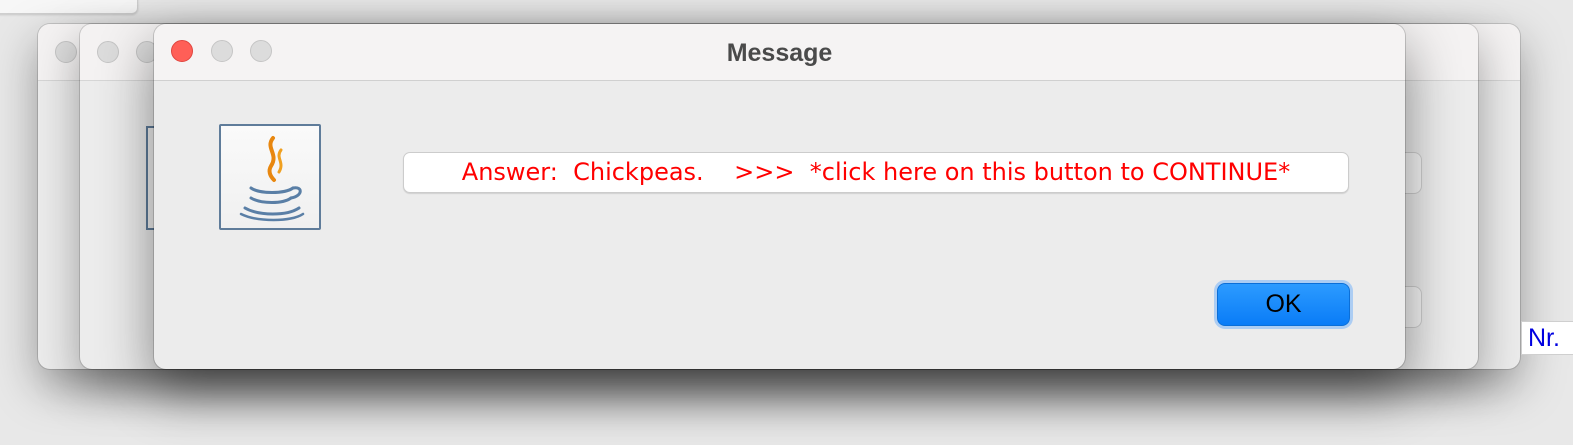  Describe the element at coordinates (1547, 338) in the screenshot. I see `background-nr-label: Nr.` at that location.